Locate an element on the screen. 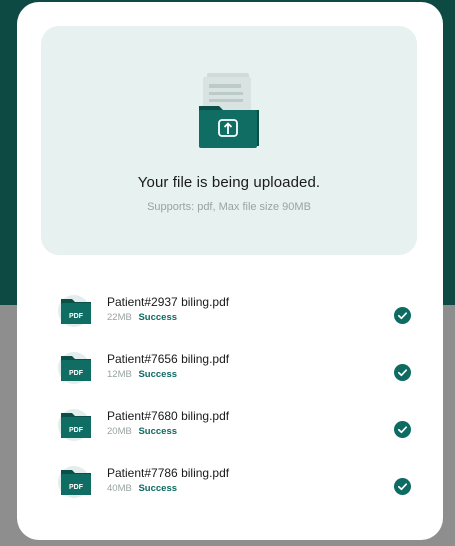  upload-title: Your file is being uploaded. is located at coordinates (229, 182).